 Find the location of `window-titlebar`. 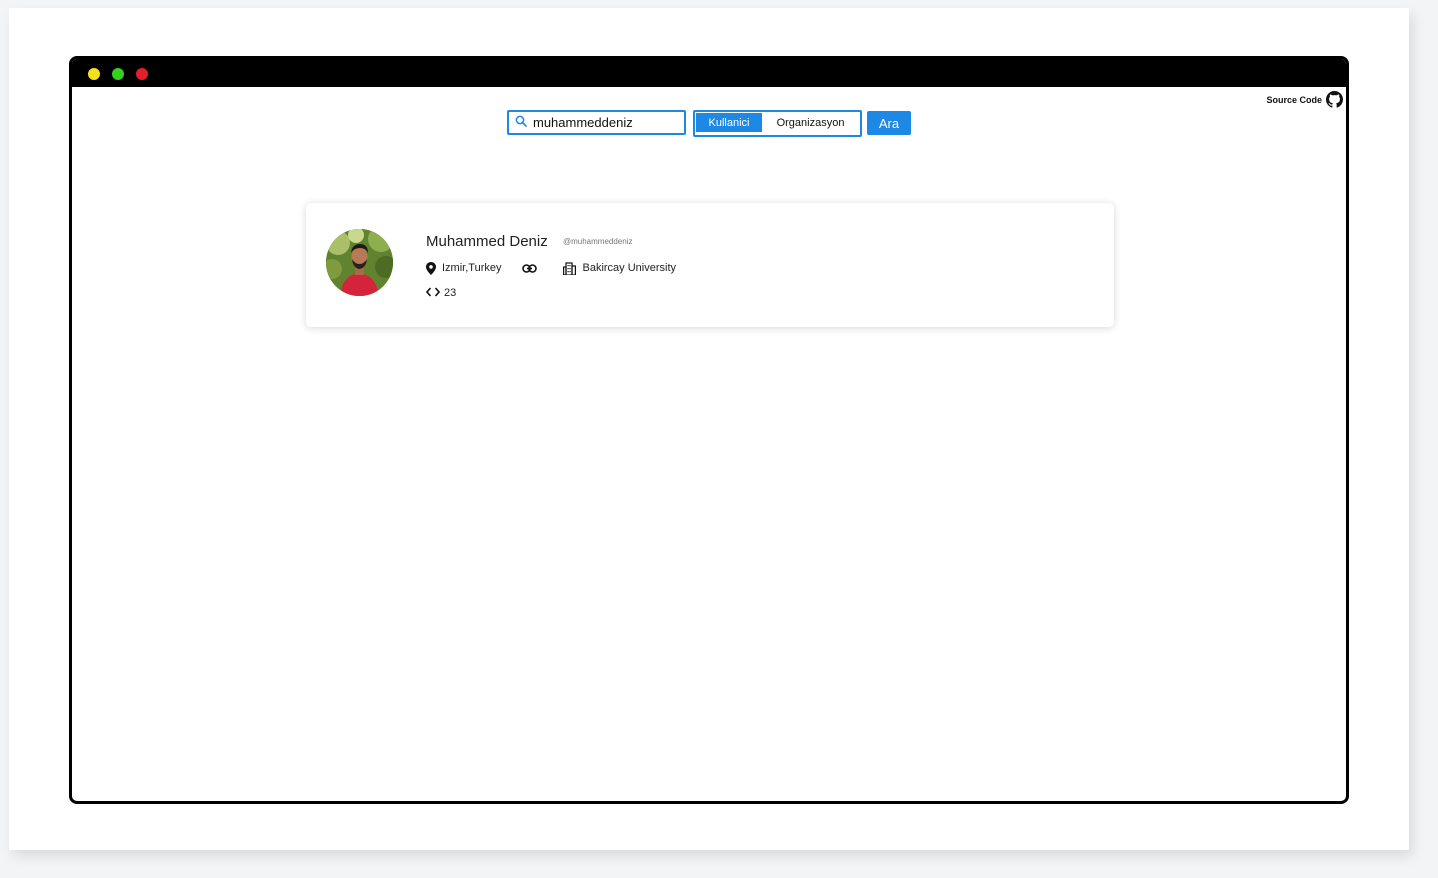

window-titlebar is located at coordinates (709, 73).